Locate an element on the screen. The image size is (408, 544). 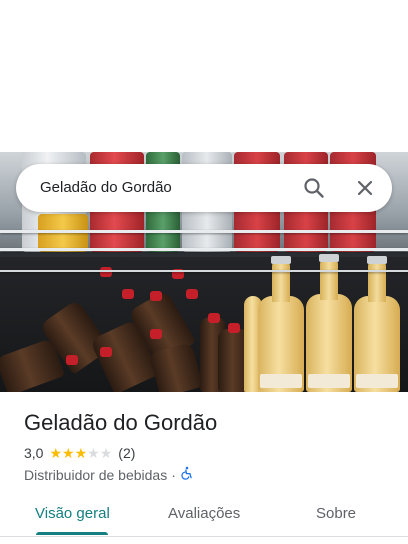
rating-stars: ★ ★ ★ ★ ★ is located at coordinates (80, 453).